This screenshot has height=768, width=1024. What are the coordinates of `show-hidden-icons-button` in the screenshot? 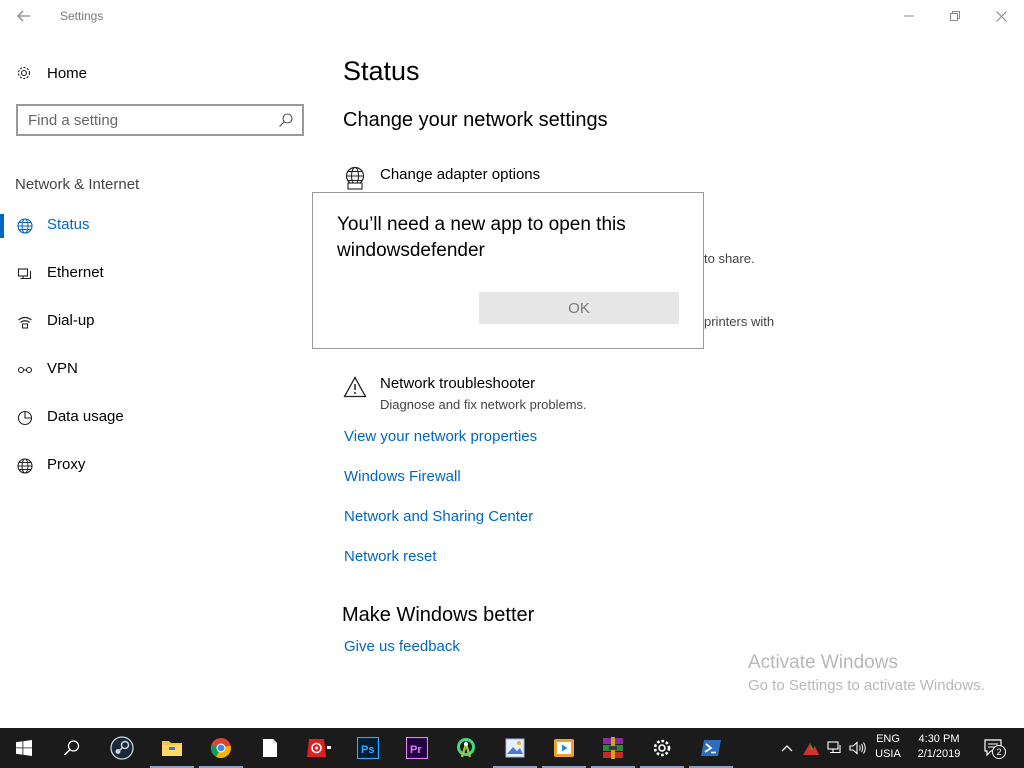 It's located at (787, 748).